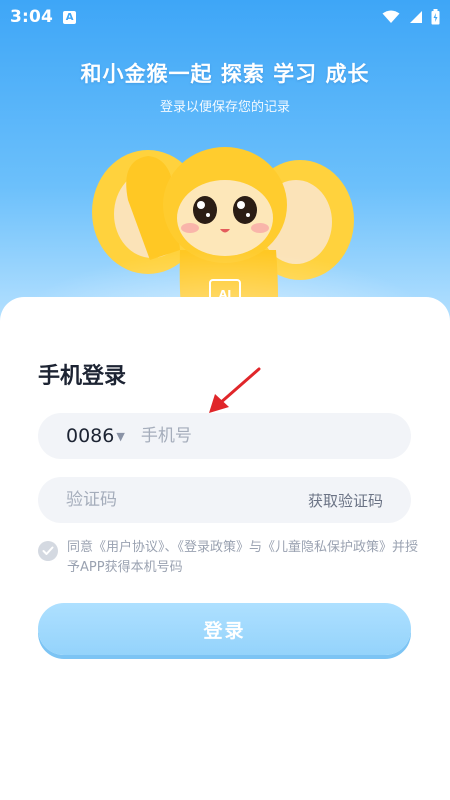 The height and width of the screenshot is (800, 450). Describe the element at coordinates (70, 17) in the screenshot. I see `notification-icon: A` at that location.